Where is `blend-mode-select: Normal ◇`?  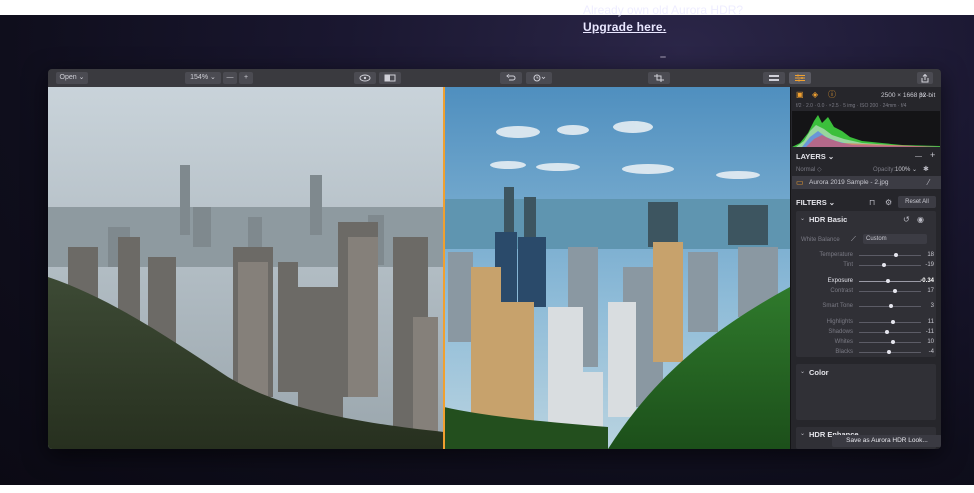
blend-mode-select: Normal ◇ is located at coordinates (809, 170).